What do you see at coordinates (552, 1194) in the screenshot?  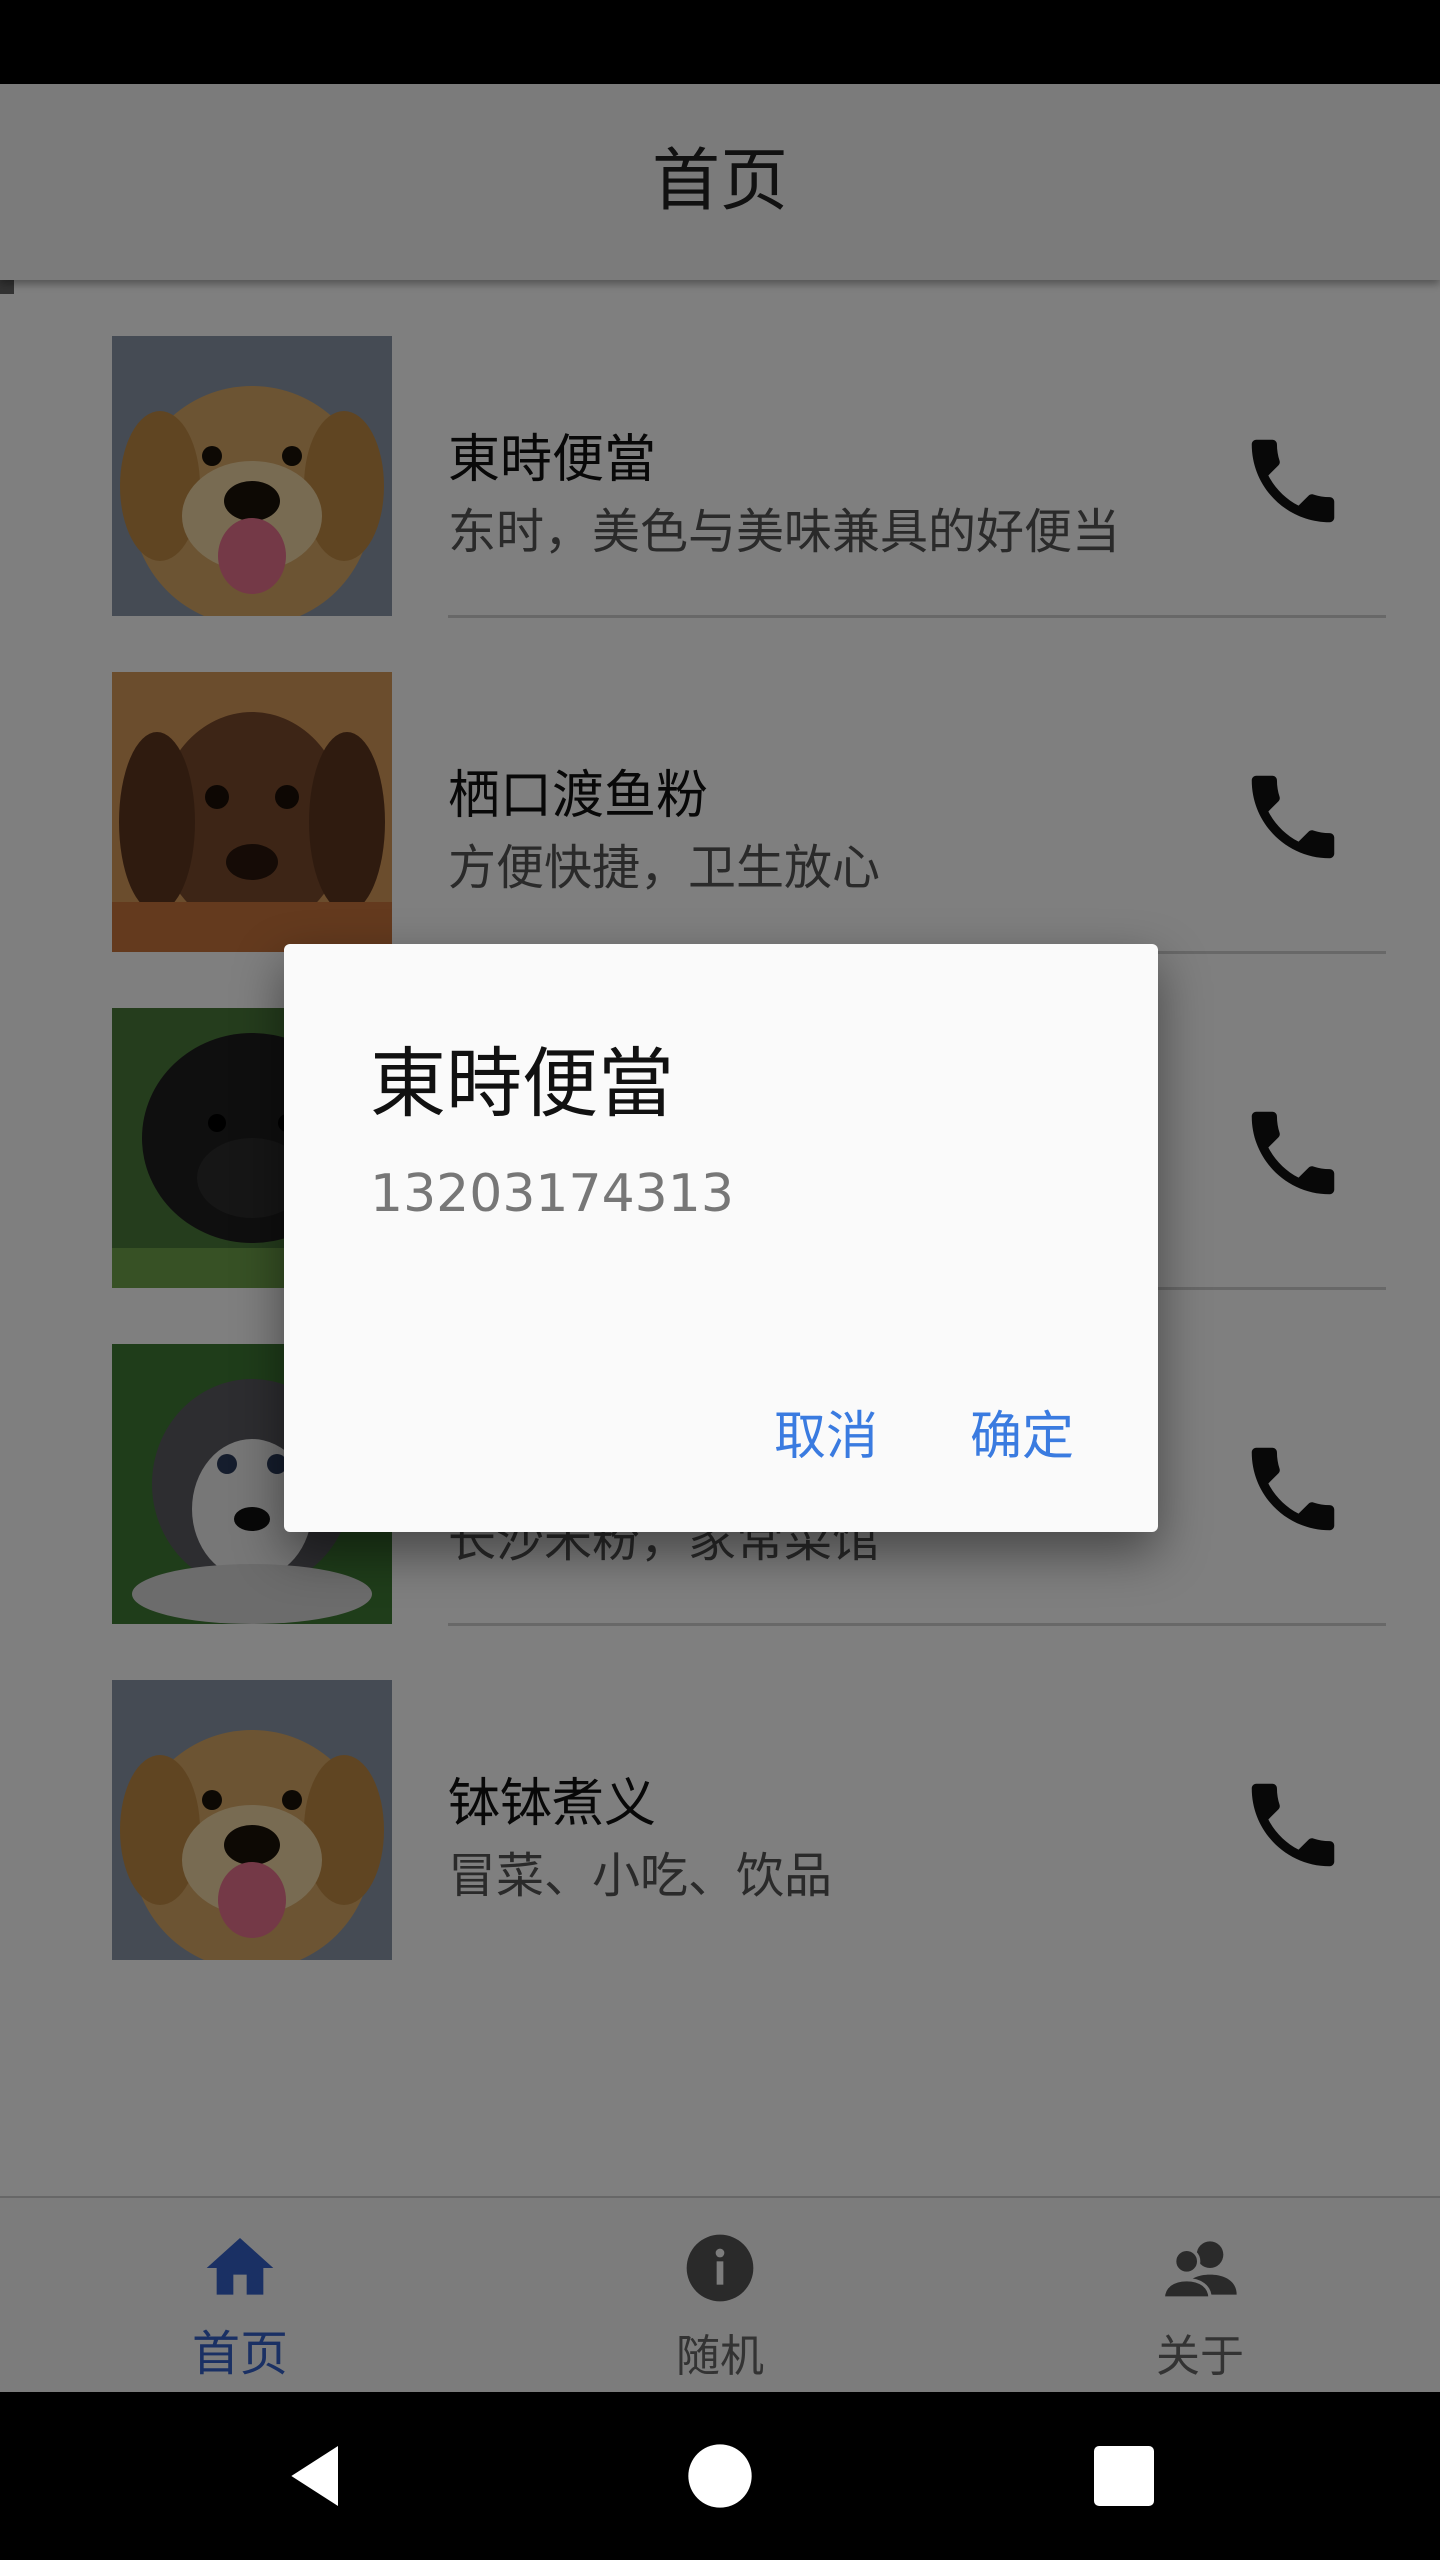 I see `dialog-phone-number: 13203174313` at bounding box center [552, 1194].